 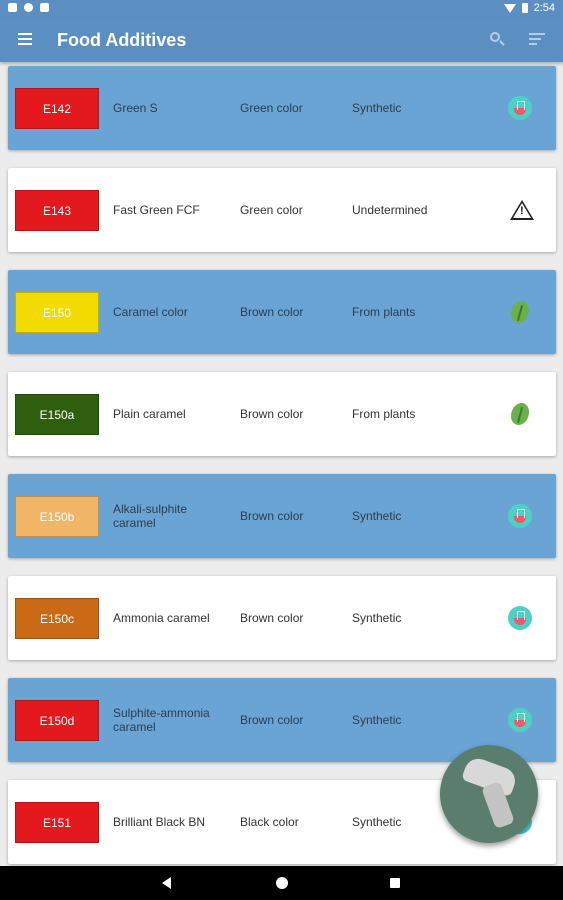 I want to click on status-bar: 2:54, so click(x=281, y=9).